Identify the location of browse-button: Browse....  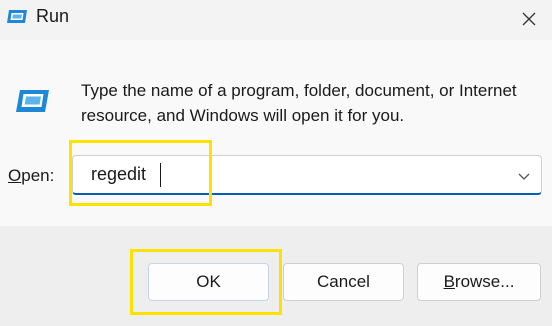
(479, 282).